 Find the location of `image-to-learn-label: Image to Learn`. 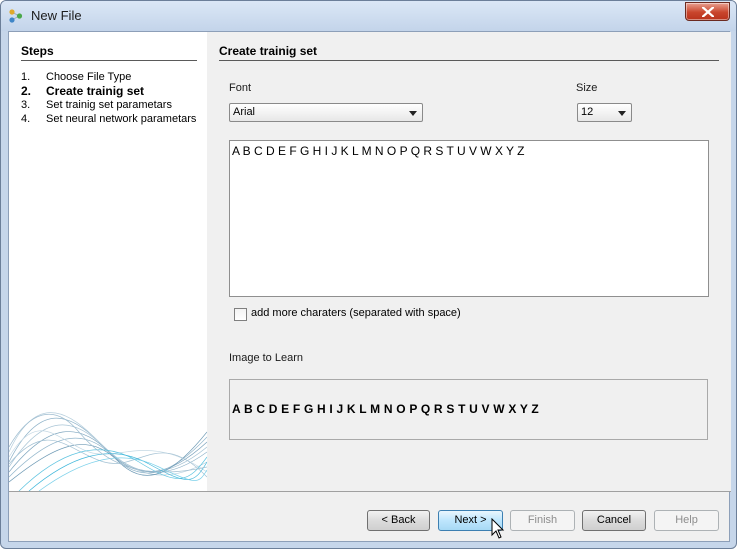

image-to-learn-label: Image to Learn is located at coordinates (266, 358).